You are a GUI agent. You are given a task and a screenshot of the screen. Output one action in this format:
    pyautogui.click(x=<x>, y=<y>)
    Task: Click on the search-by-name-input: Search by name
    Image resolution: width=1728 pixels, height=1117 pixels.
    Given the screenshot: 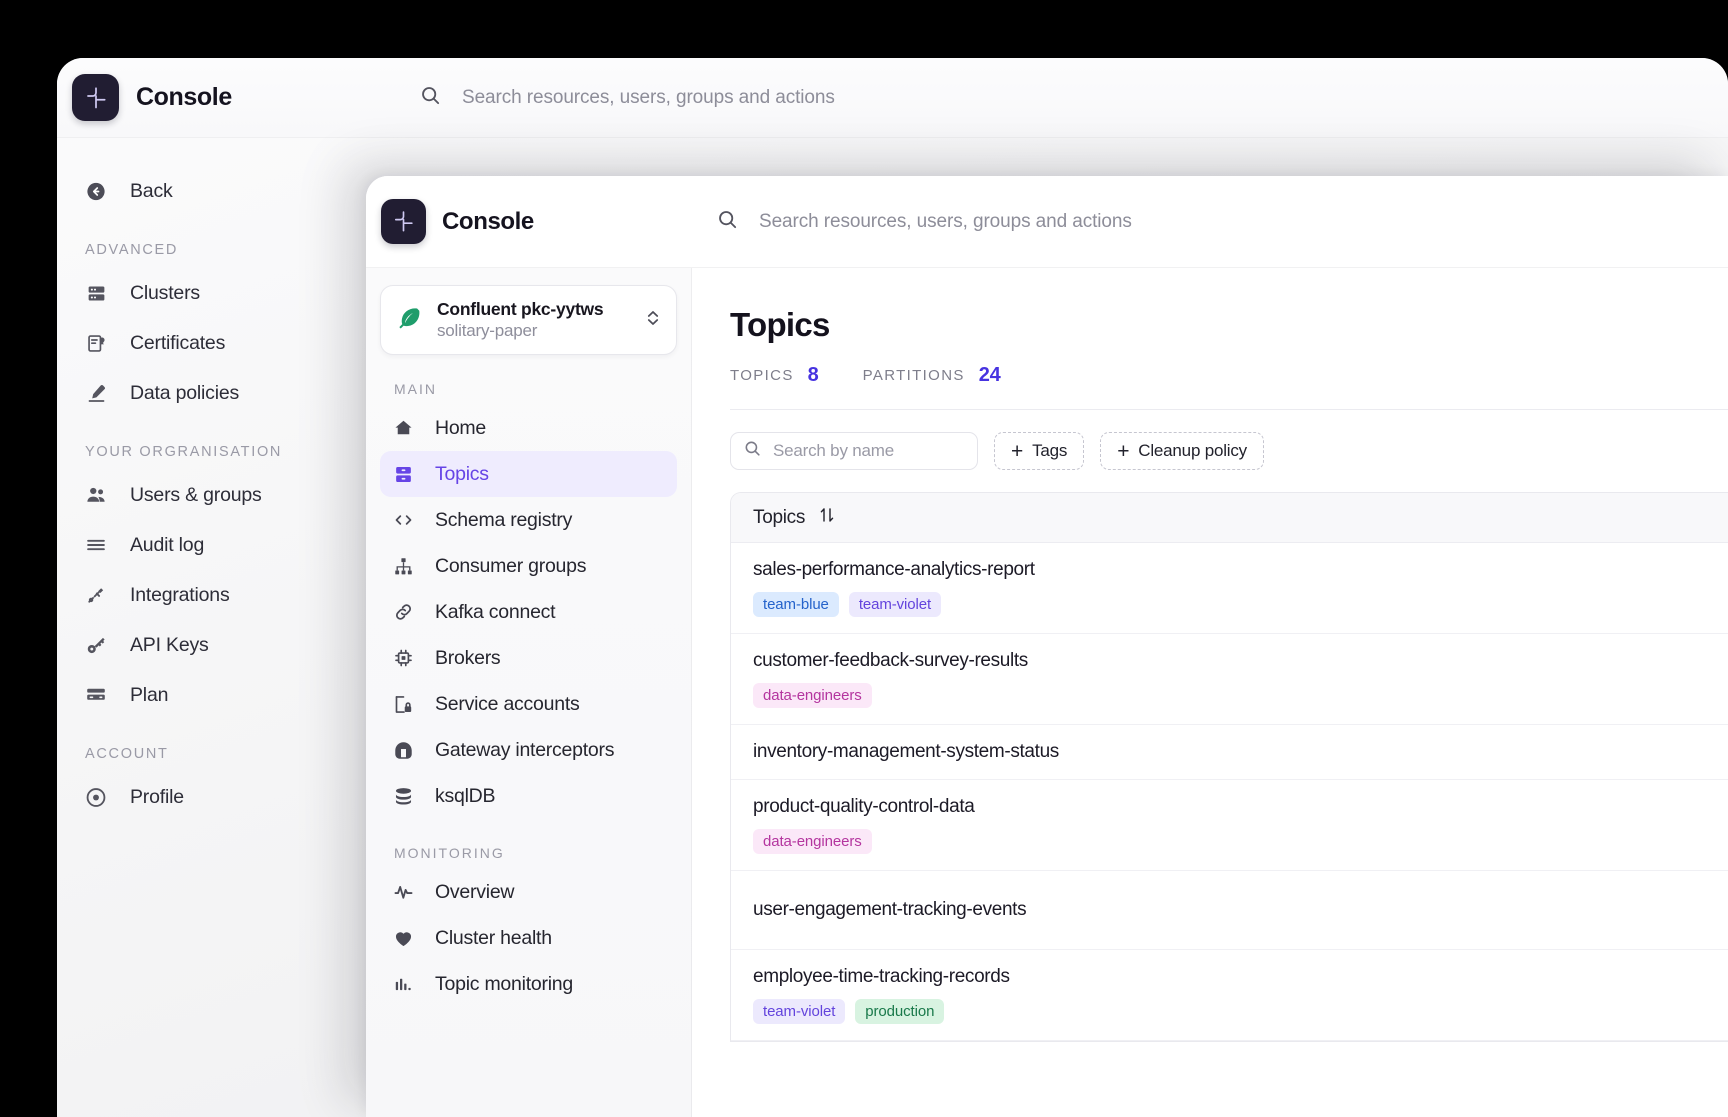 What is the action you would take?
    pyautogui.click(x=854, y=451)
    